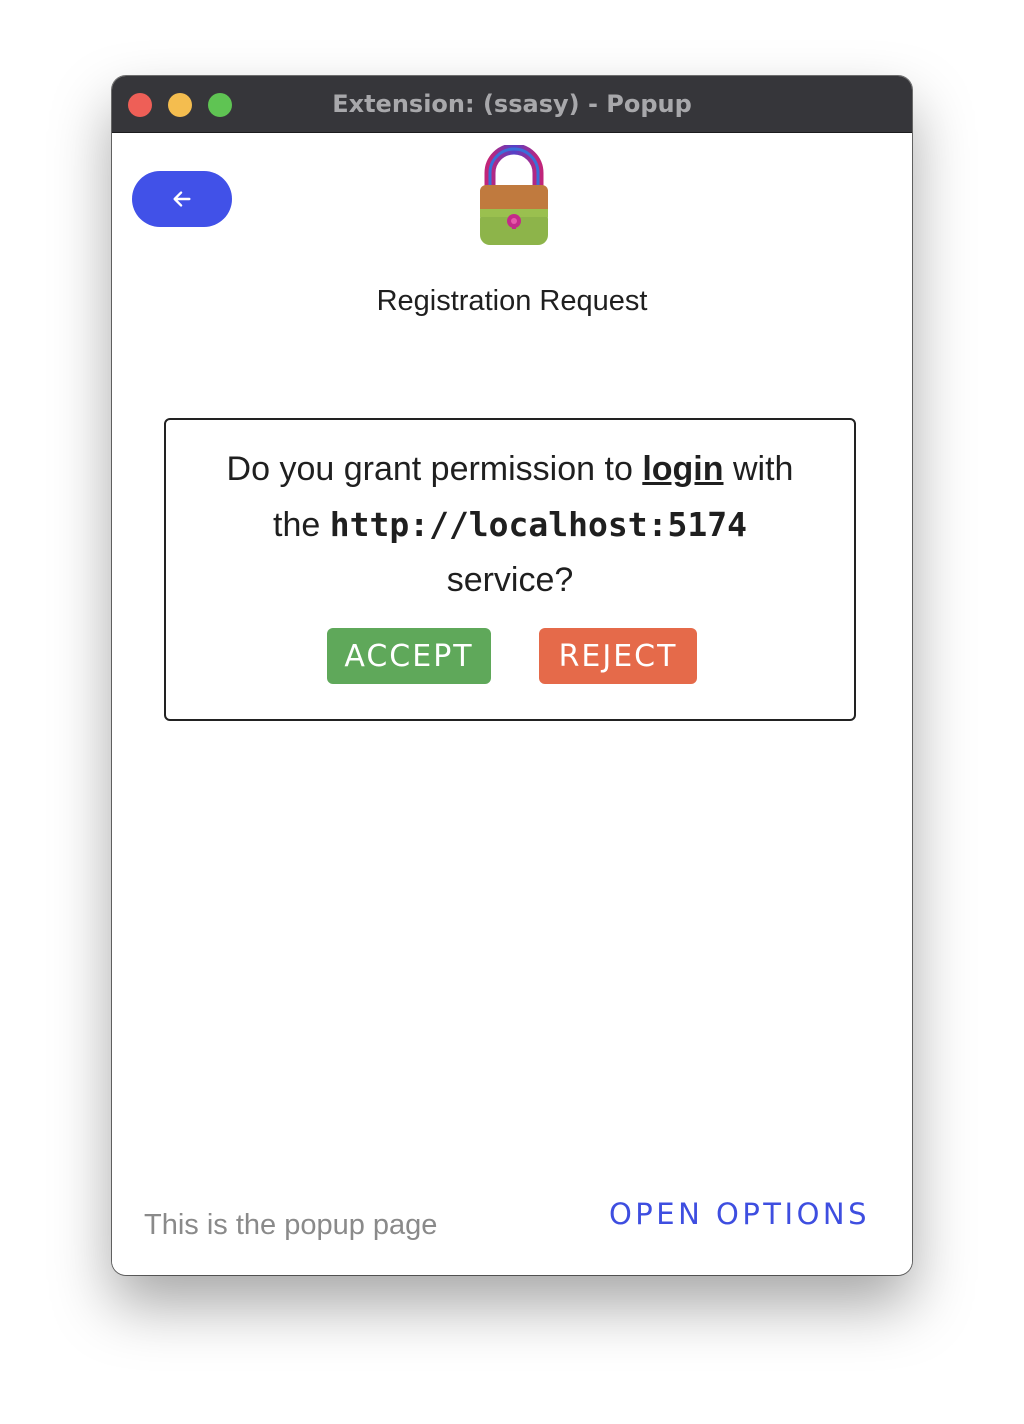  I want to click on action-name: login, so click(683, 469).